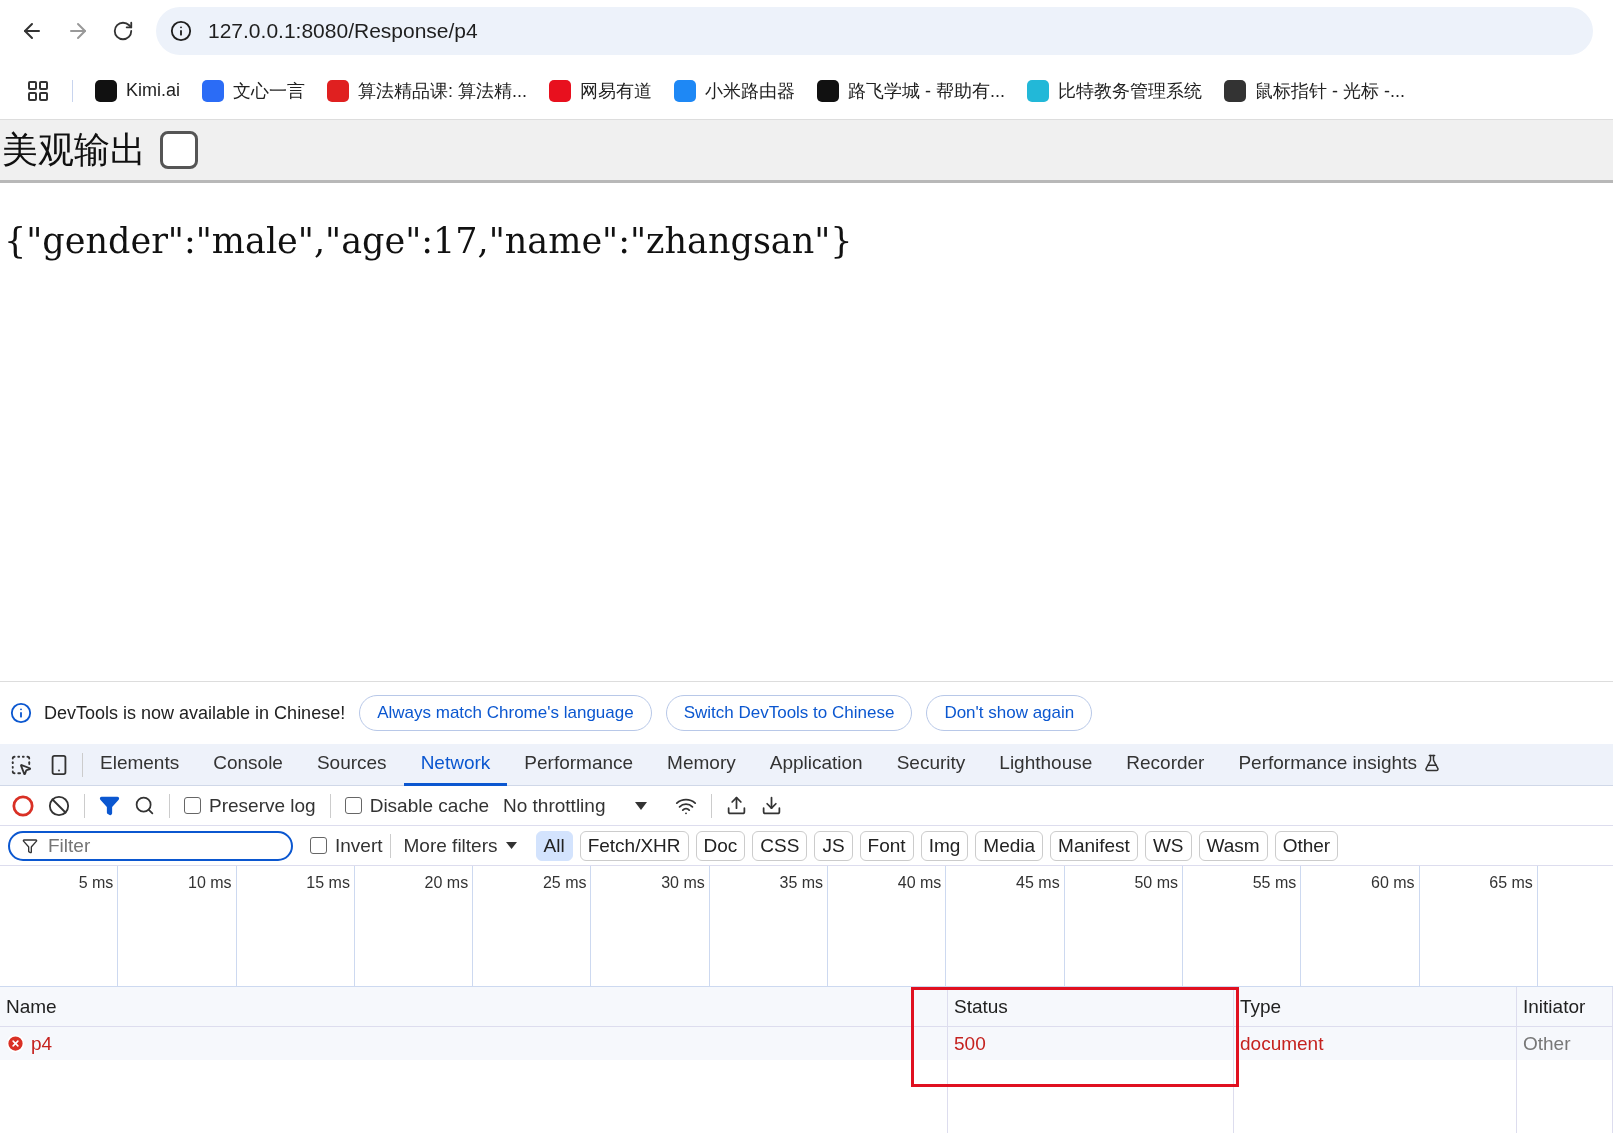 The width and height of the screenshot is (1613, 1133). What do you see at coordinates (1165, 764) in the screenshot?
I see `devtools-tab: Recorder` at bounding box center [1165, 764].